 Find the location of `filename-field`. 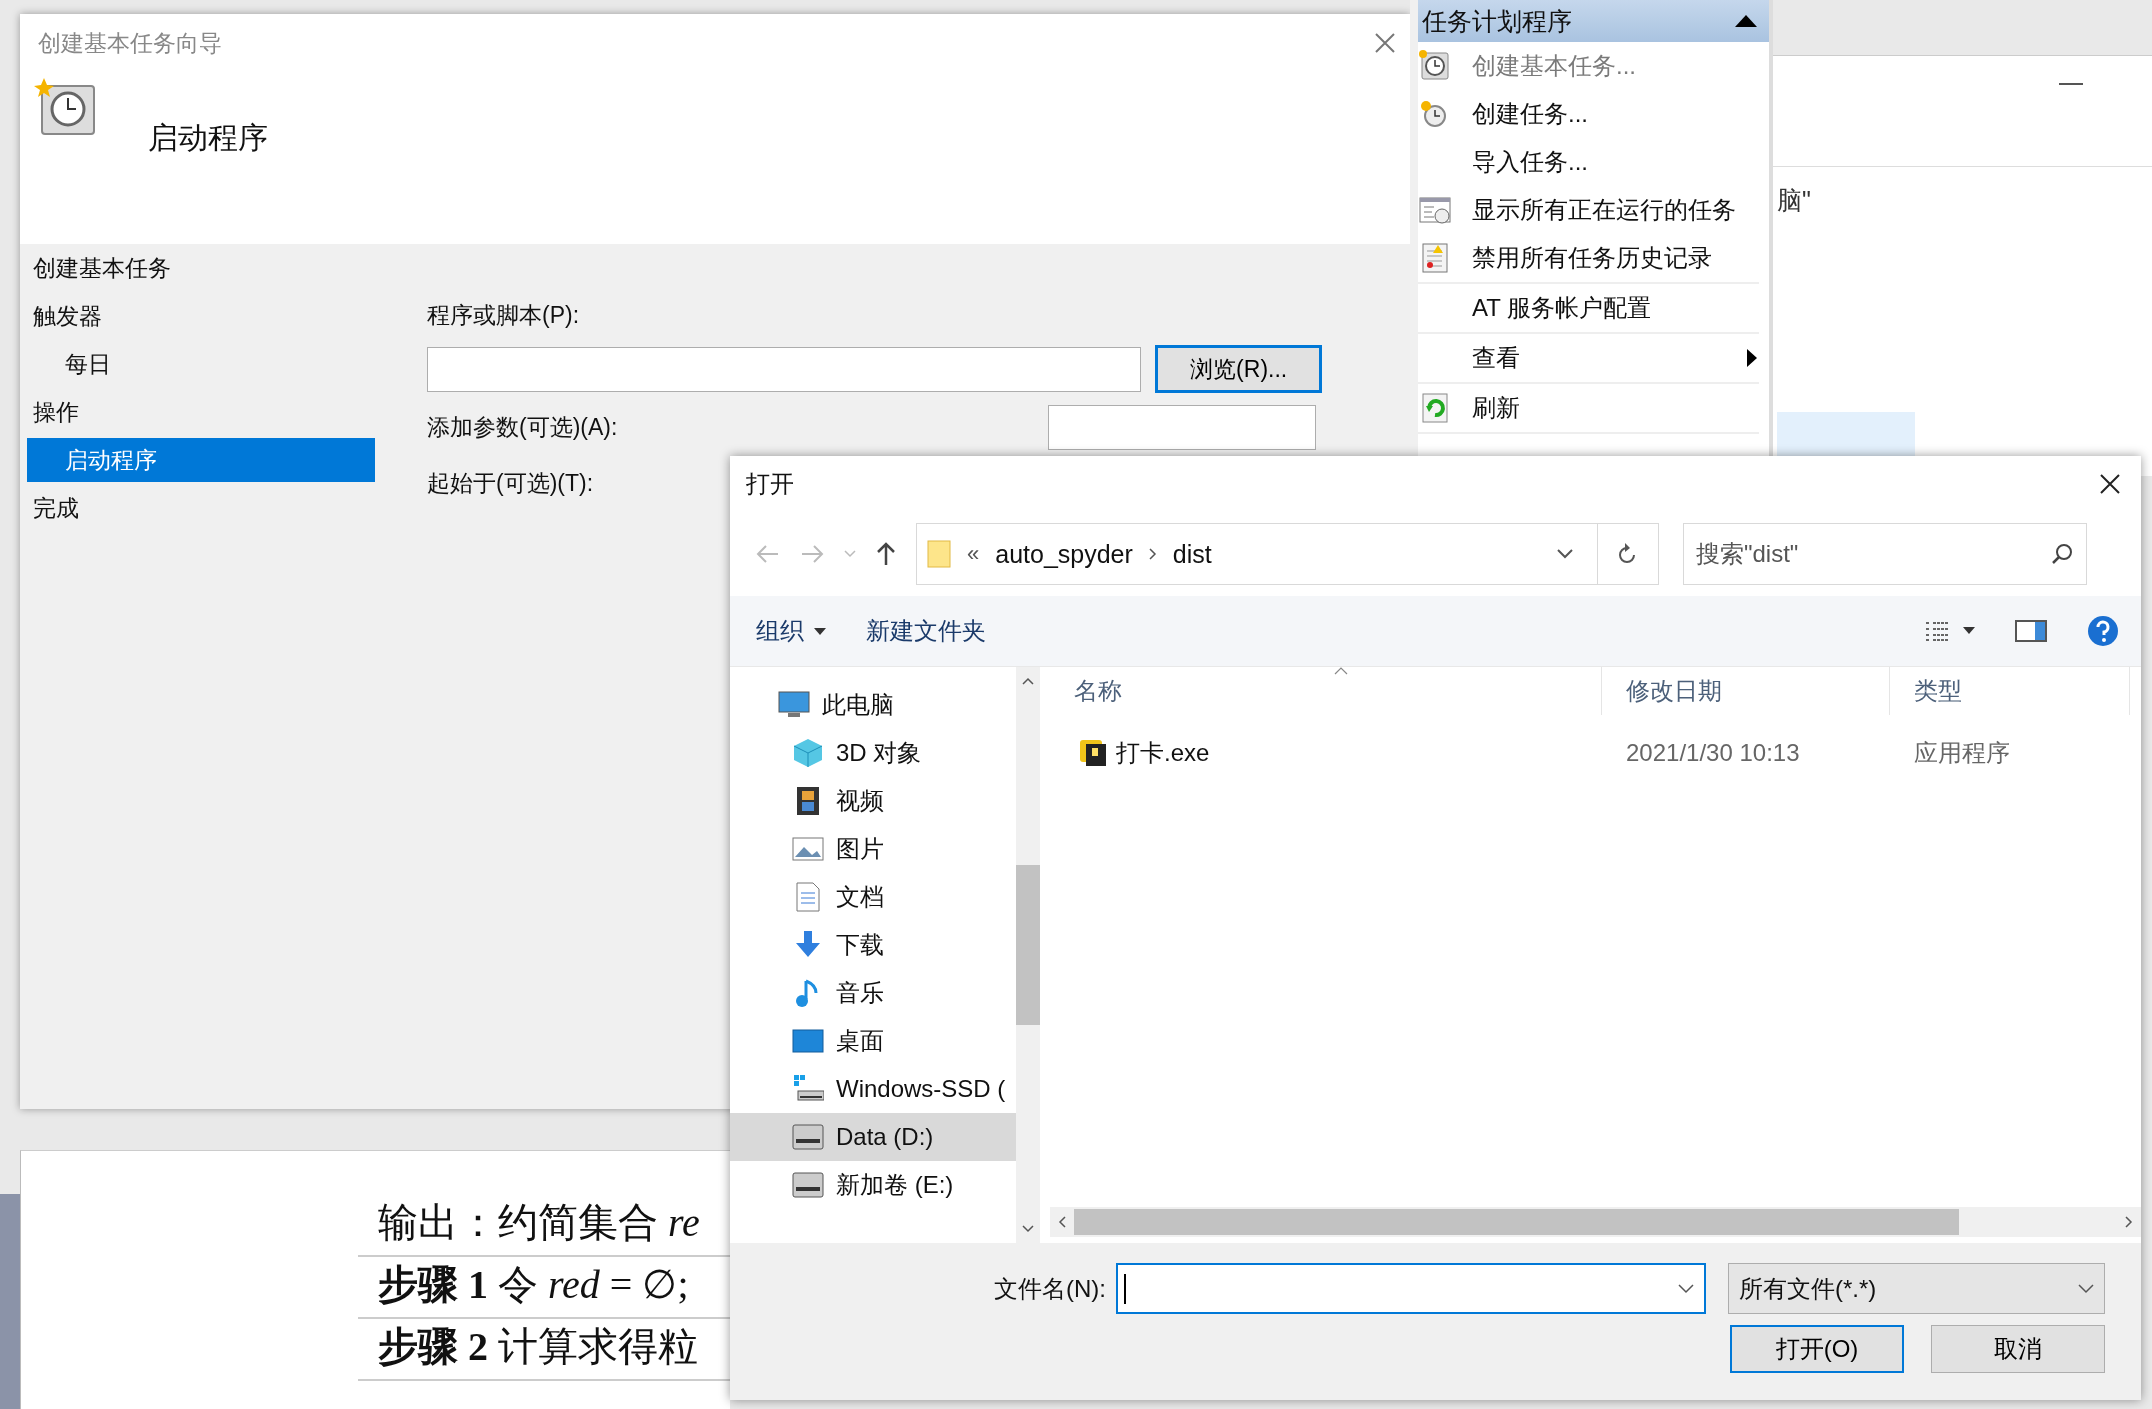

filename-field is located at coordinates (1411, 1288).